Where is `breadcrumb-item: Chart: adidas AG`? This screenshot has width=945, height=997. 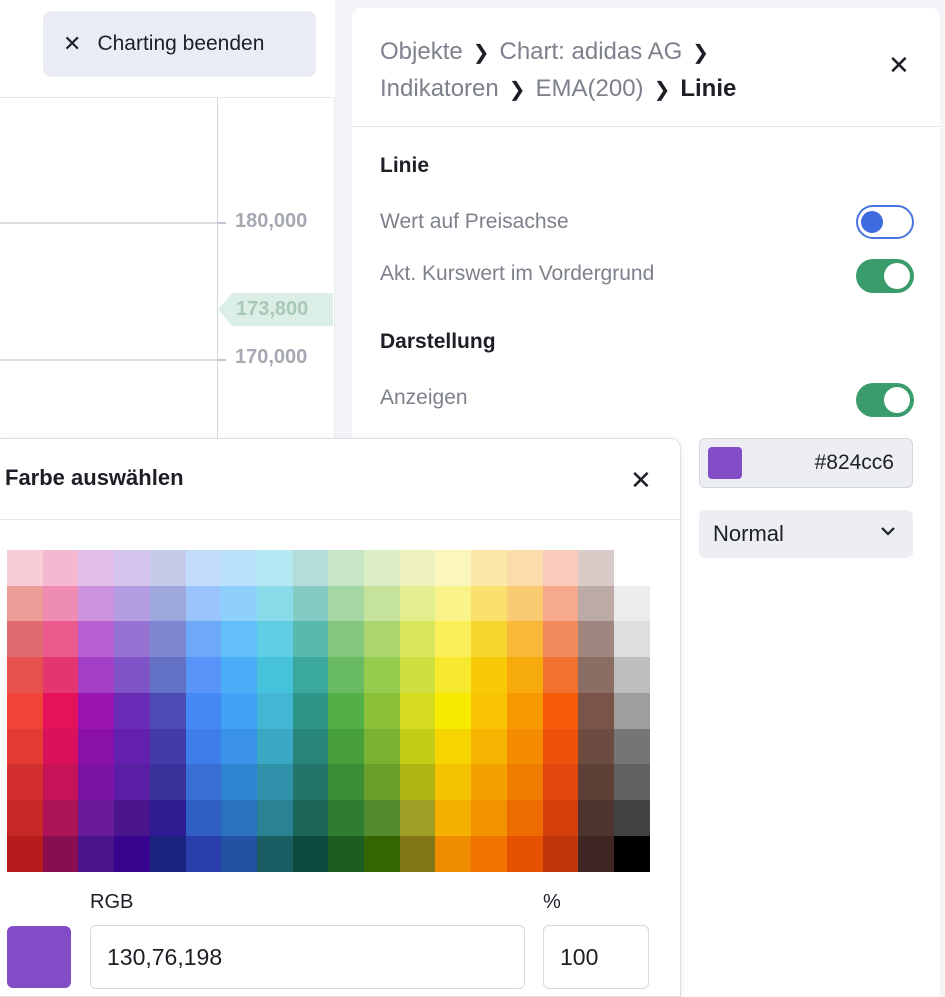
breadcrumb-item: Chart: adidas AG is located at coordinates (590, 51).